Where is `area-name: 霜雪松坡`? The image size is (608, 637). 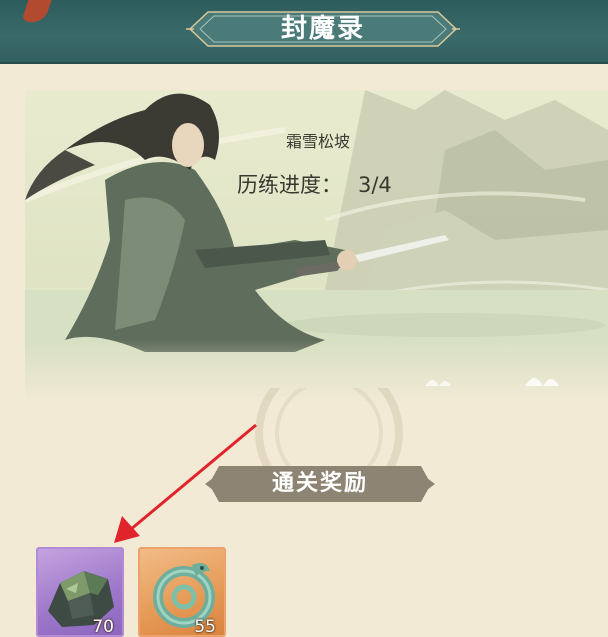 area-name: 霜雪松坡 is located at coordinates (318, 141).